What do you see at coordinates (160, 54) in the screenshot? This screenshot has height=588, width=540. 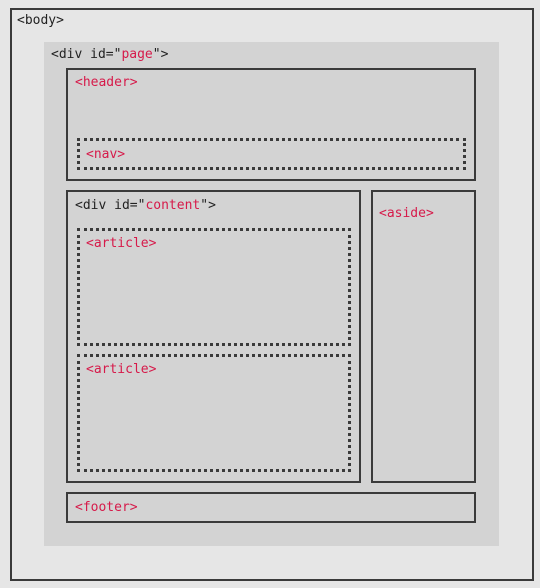 I see `page-div-suffix: ">` at bounding box center [160, 54].